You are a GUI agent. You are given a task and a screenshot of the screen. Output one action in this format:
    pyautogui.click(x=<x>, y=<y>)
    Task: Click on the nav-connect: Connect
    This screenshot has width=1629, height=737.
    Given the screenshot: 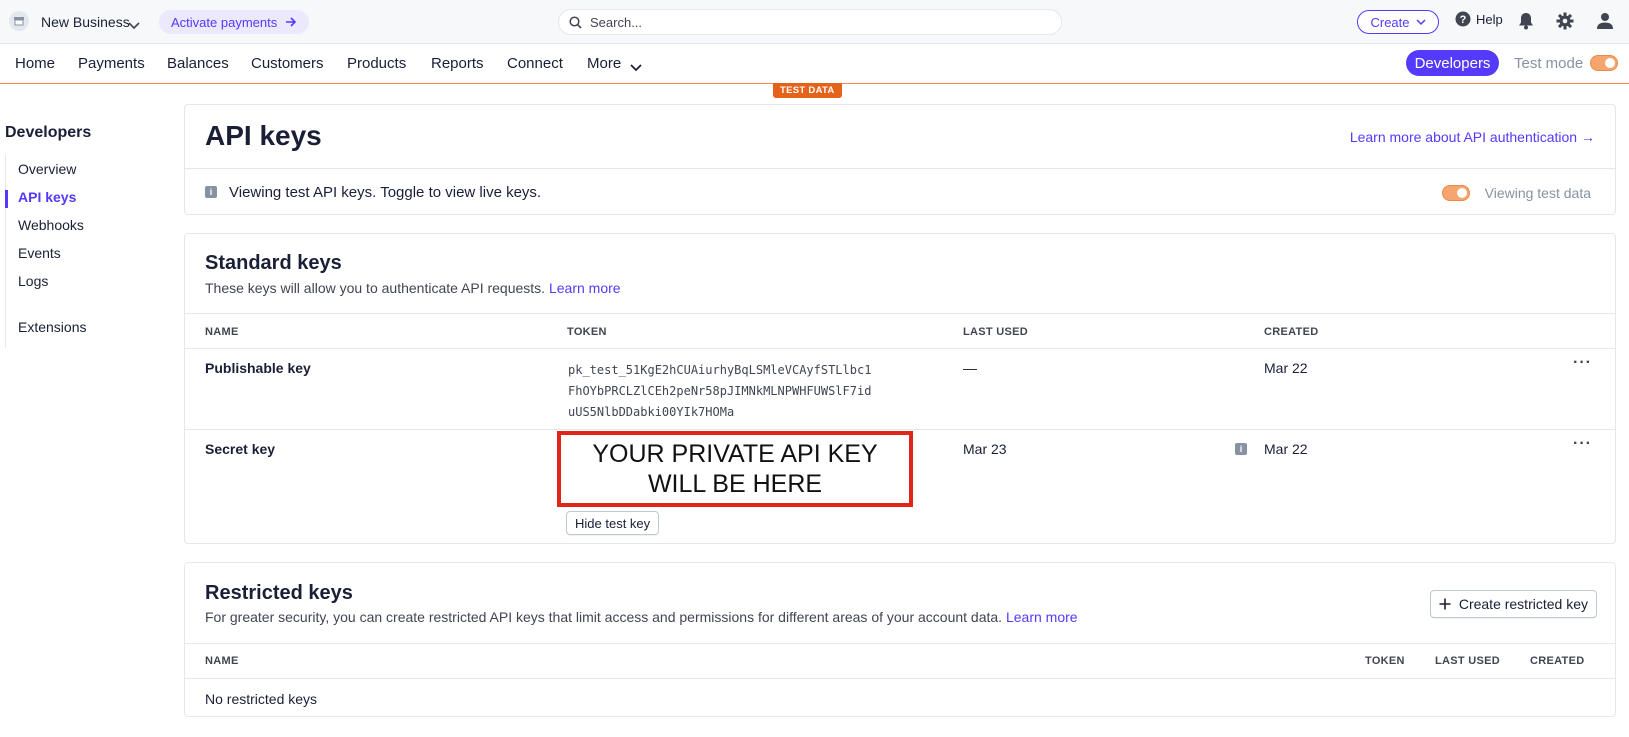 What is the action you would take?
    pyautogui.click(x=535, y=63)
    